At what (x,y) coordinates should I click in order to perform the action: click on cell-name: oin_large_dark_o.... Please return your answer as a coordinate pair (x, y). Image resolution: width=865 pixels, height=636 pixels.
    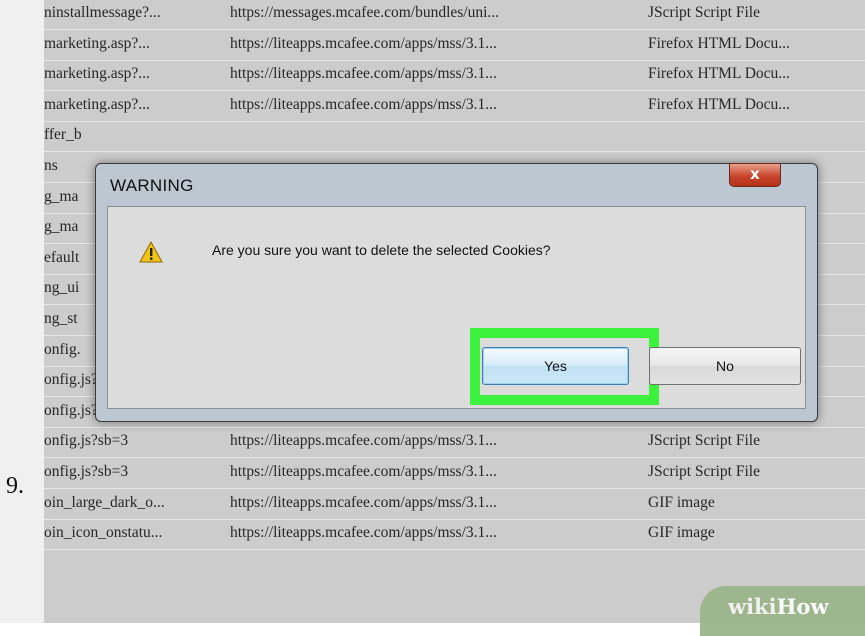
    Looking at the image, I should click on (104, 502).